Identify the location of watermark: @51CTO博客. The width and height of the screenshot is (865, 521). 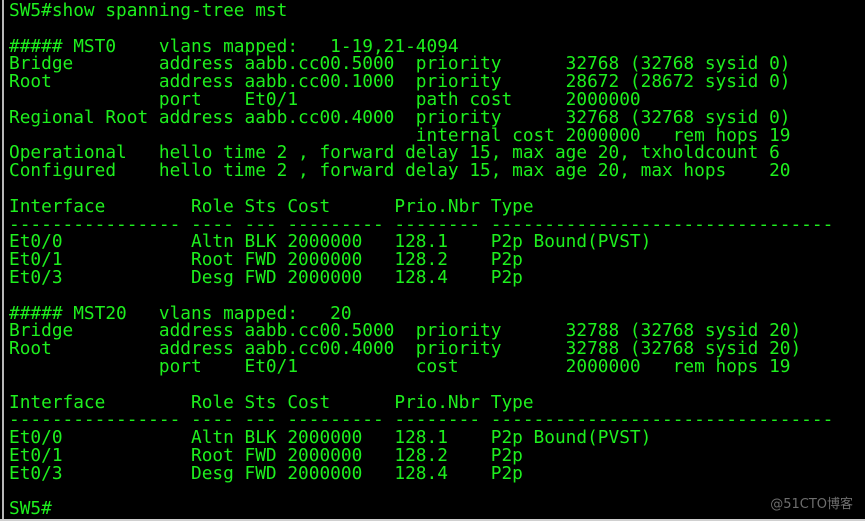
(811, 504).